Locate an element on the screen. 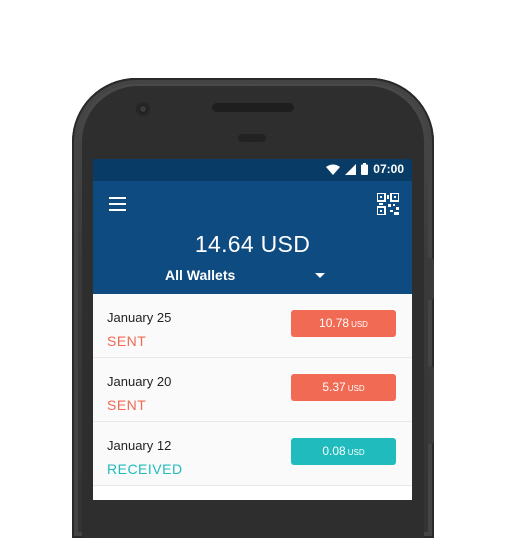  battery-icon is located at coordinates (365, 169).